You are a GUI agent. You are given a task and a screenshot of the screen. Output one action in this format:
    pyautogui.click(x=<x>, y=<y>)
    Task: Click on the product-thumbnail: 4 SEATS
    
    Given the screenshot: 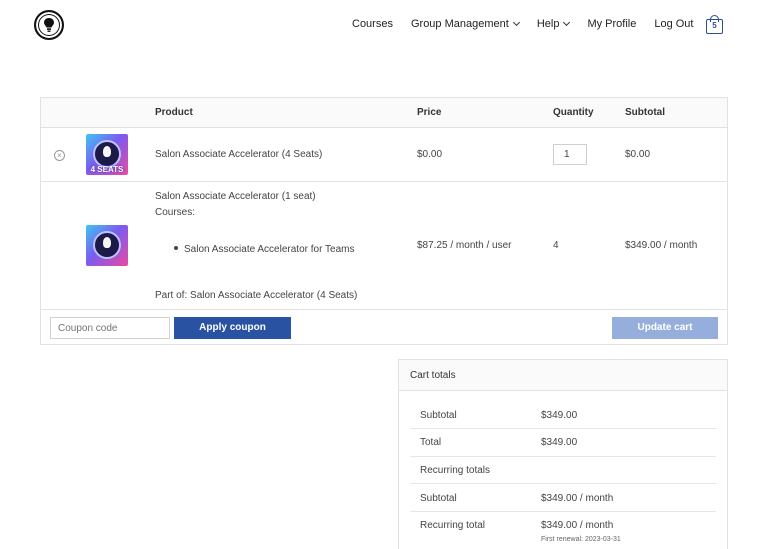 What is the action you would take?
    pyautogui.click(x=107, y=154)
    